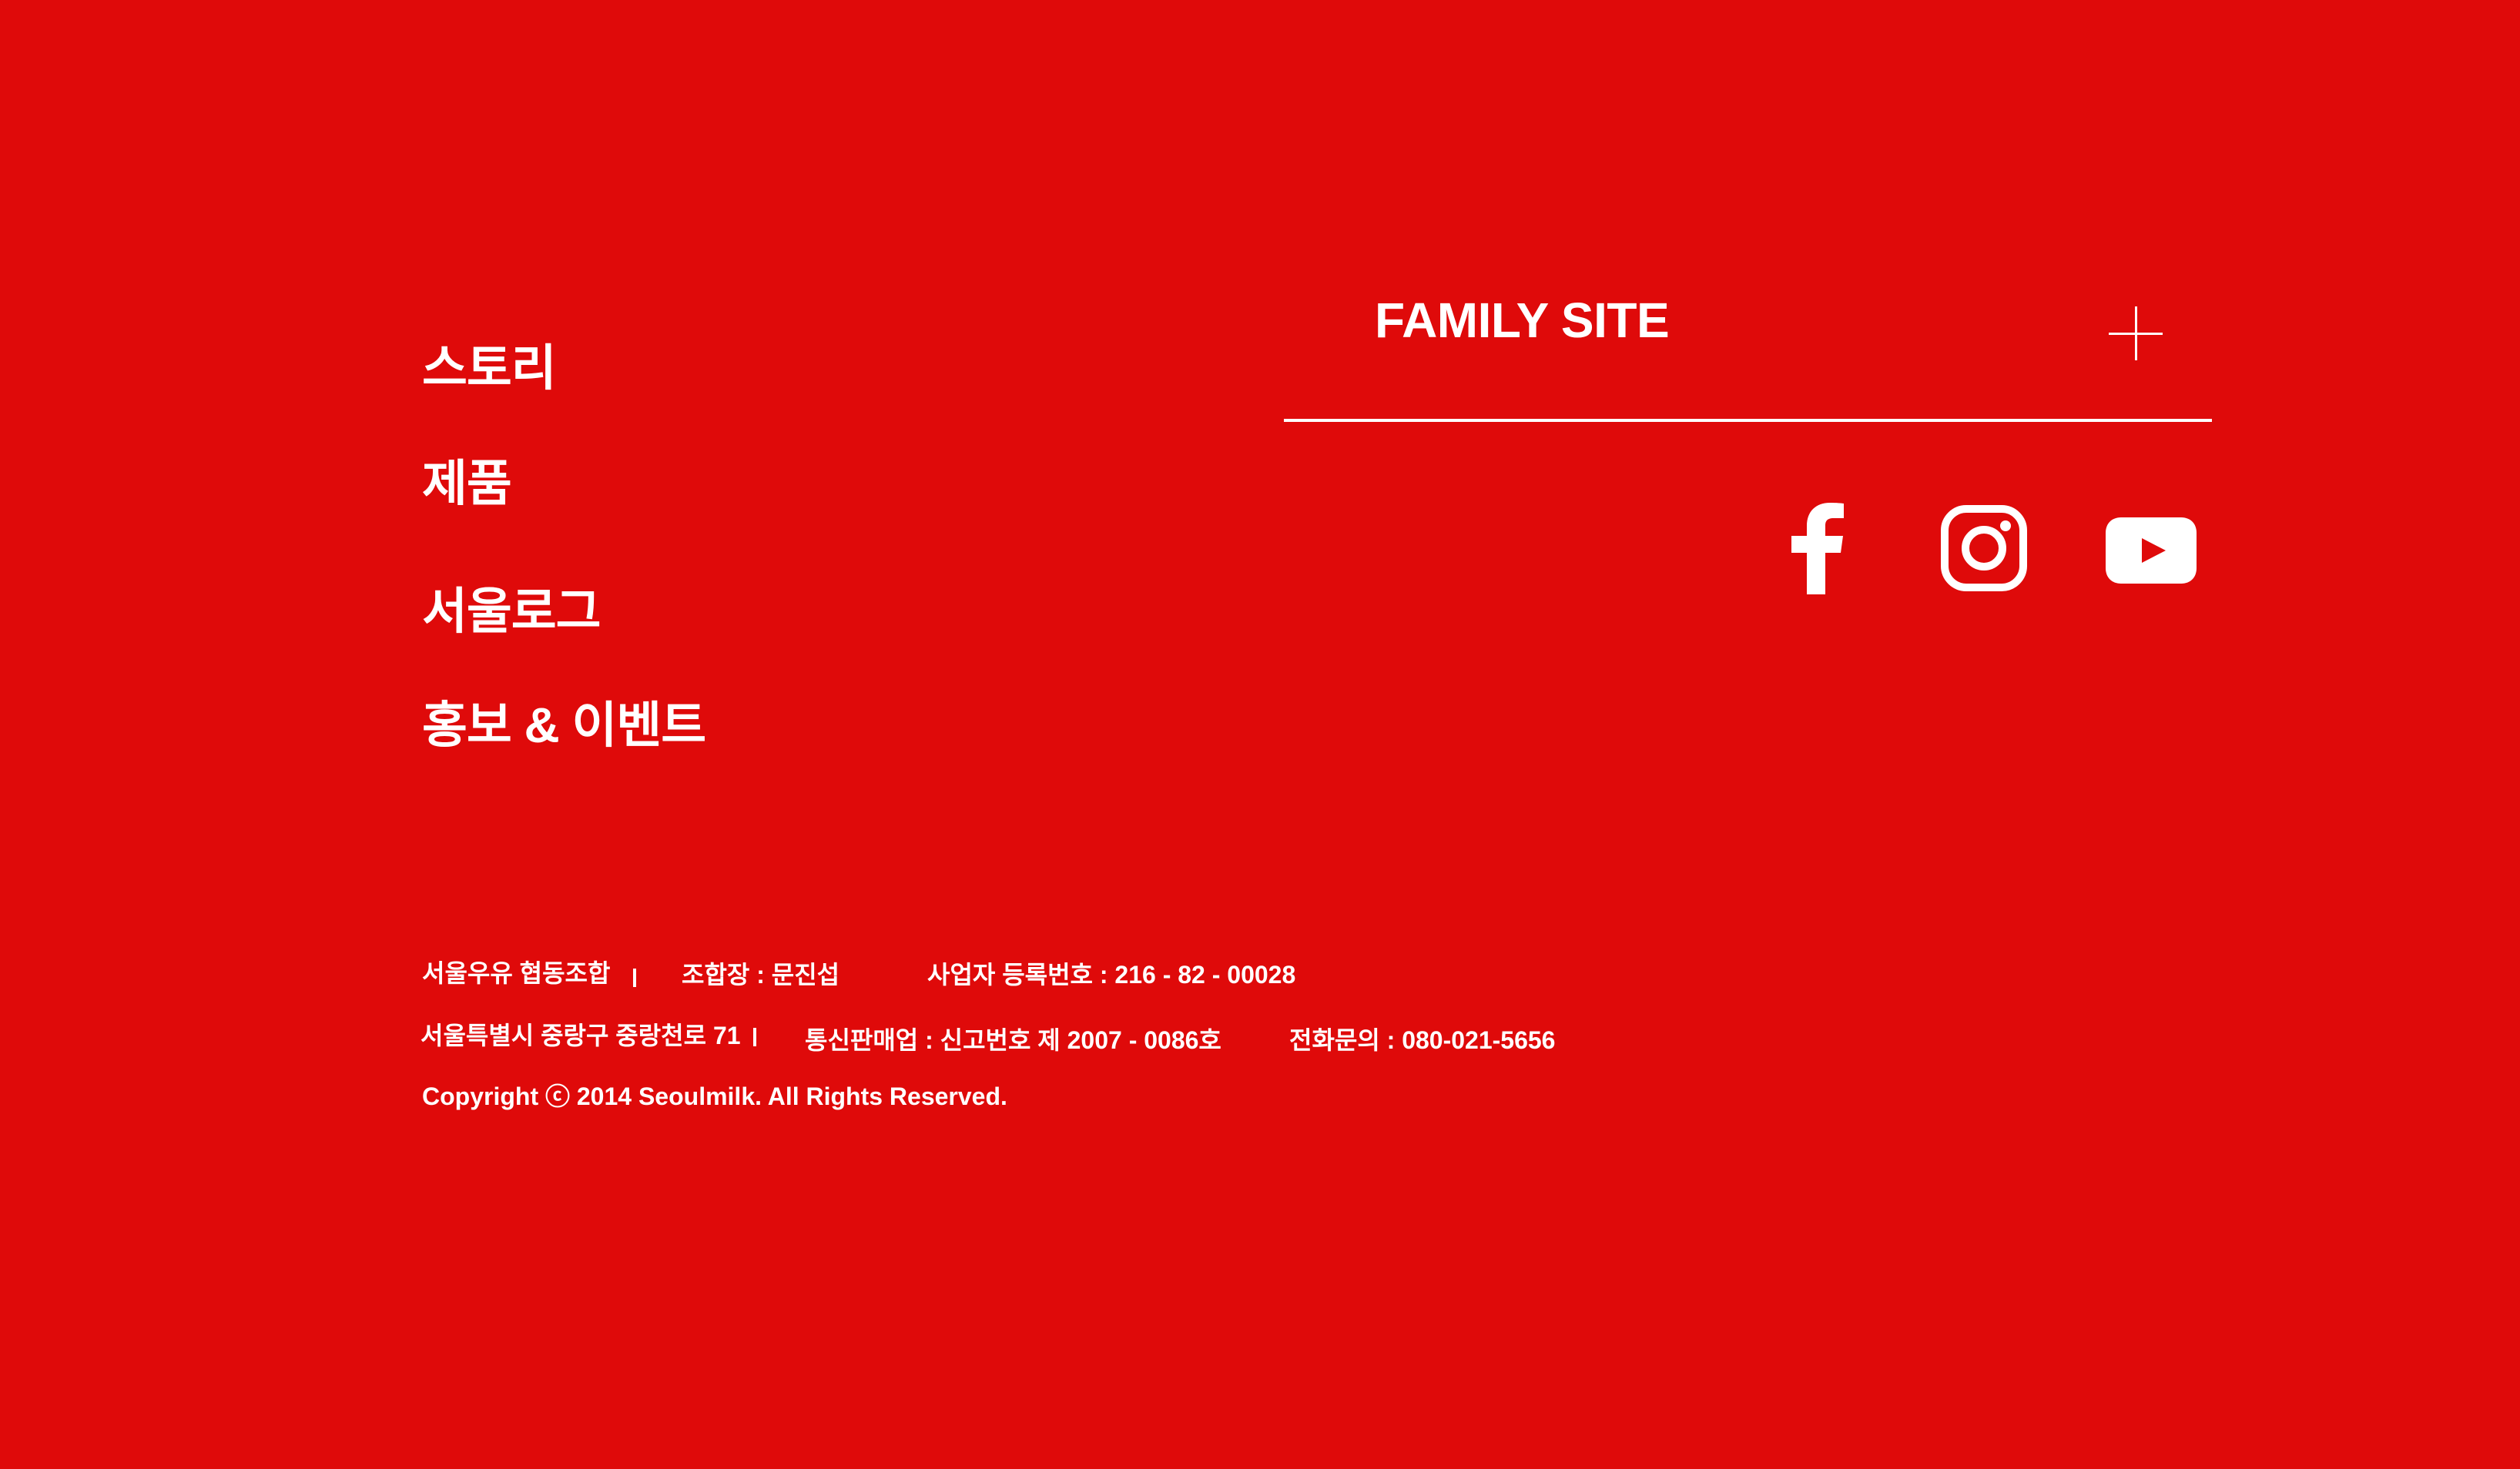 Image resolution: width=2520 pixels, height=1469 pixels. Describe the element at coordinates (467, 483) in the screenshot. I see `nav-item-products: 제품` at that location.